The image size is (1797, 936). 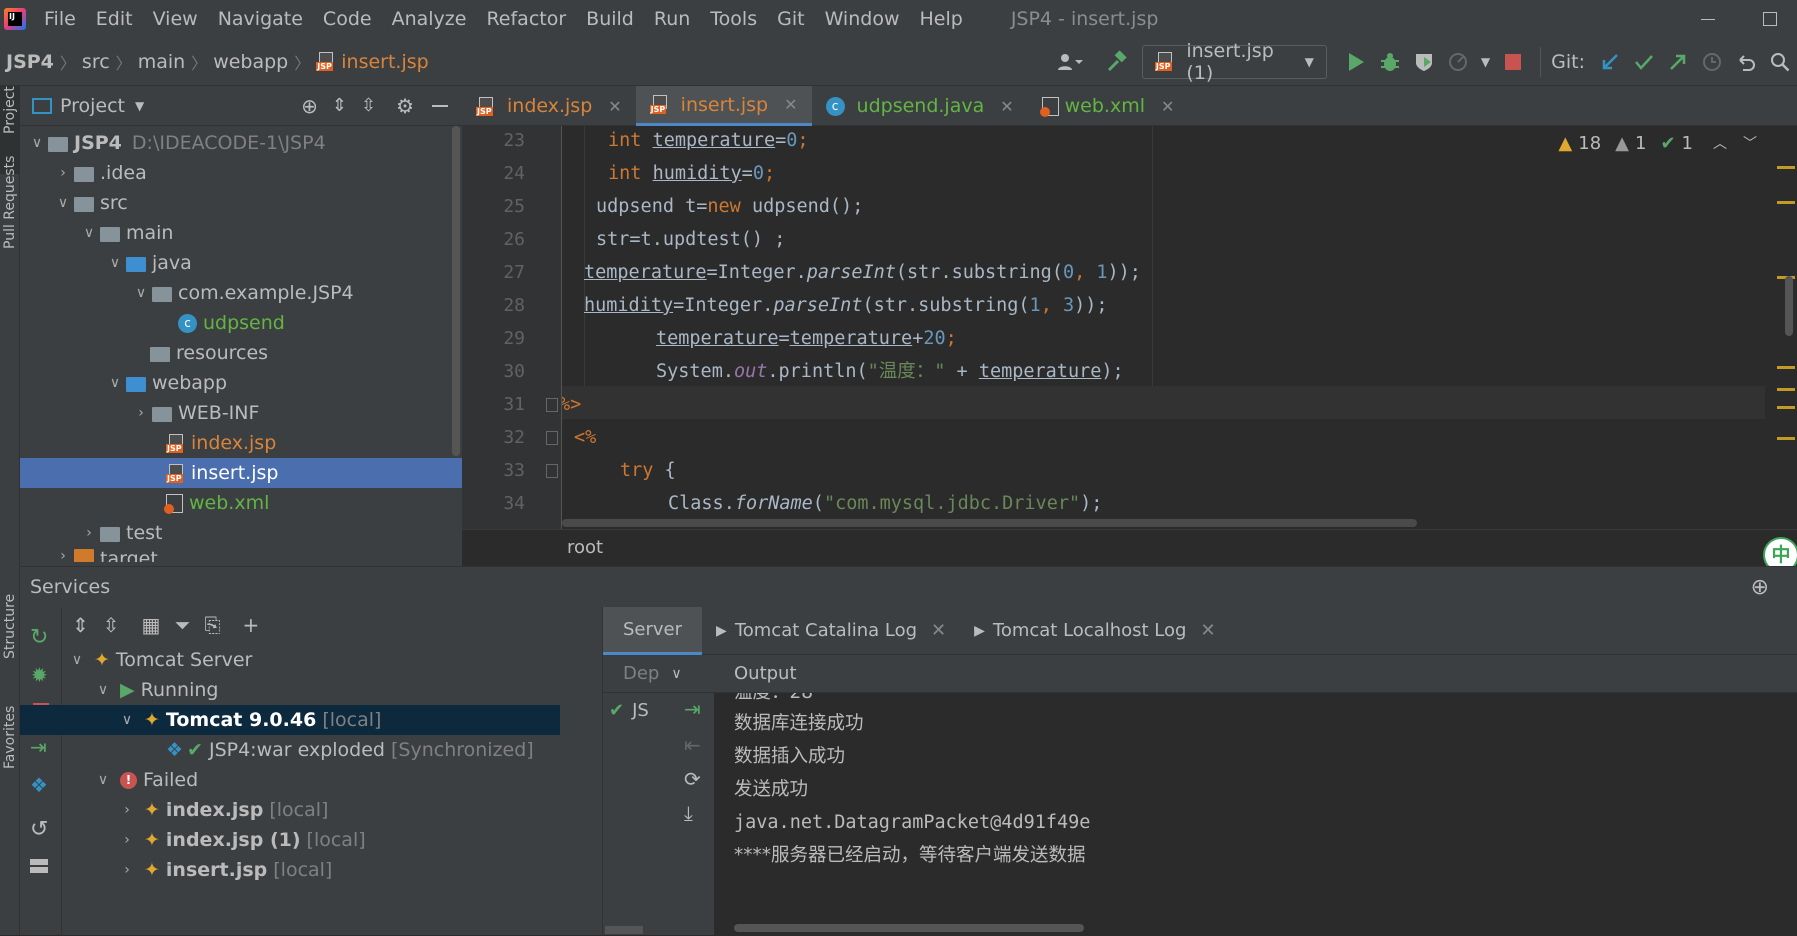 What do you see at coordinates (1485, 62) in the screenshot?
I see `more-run-options-icon: ▼` at bounding box center [1485, 62].